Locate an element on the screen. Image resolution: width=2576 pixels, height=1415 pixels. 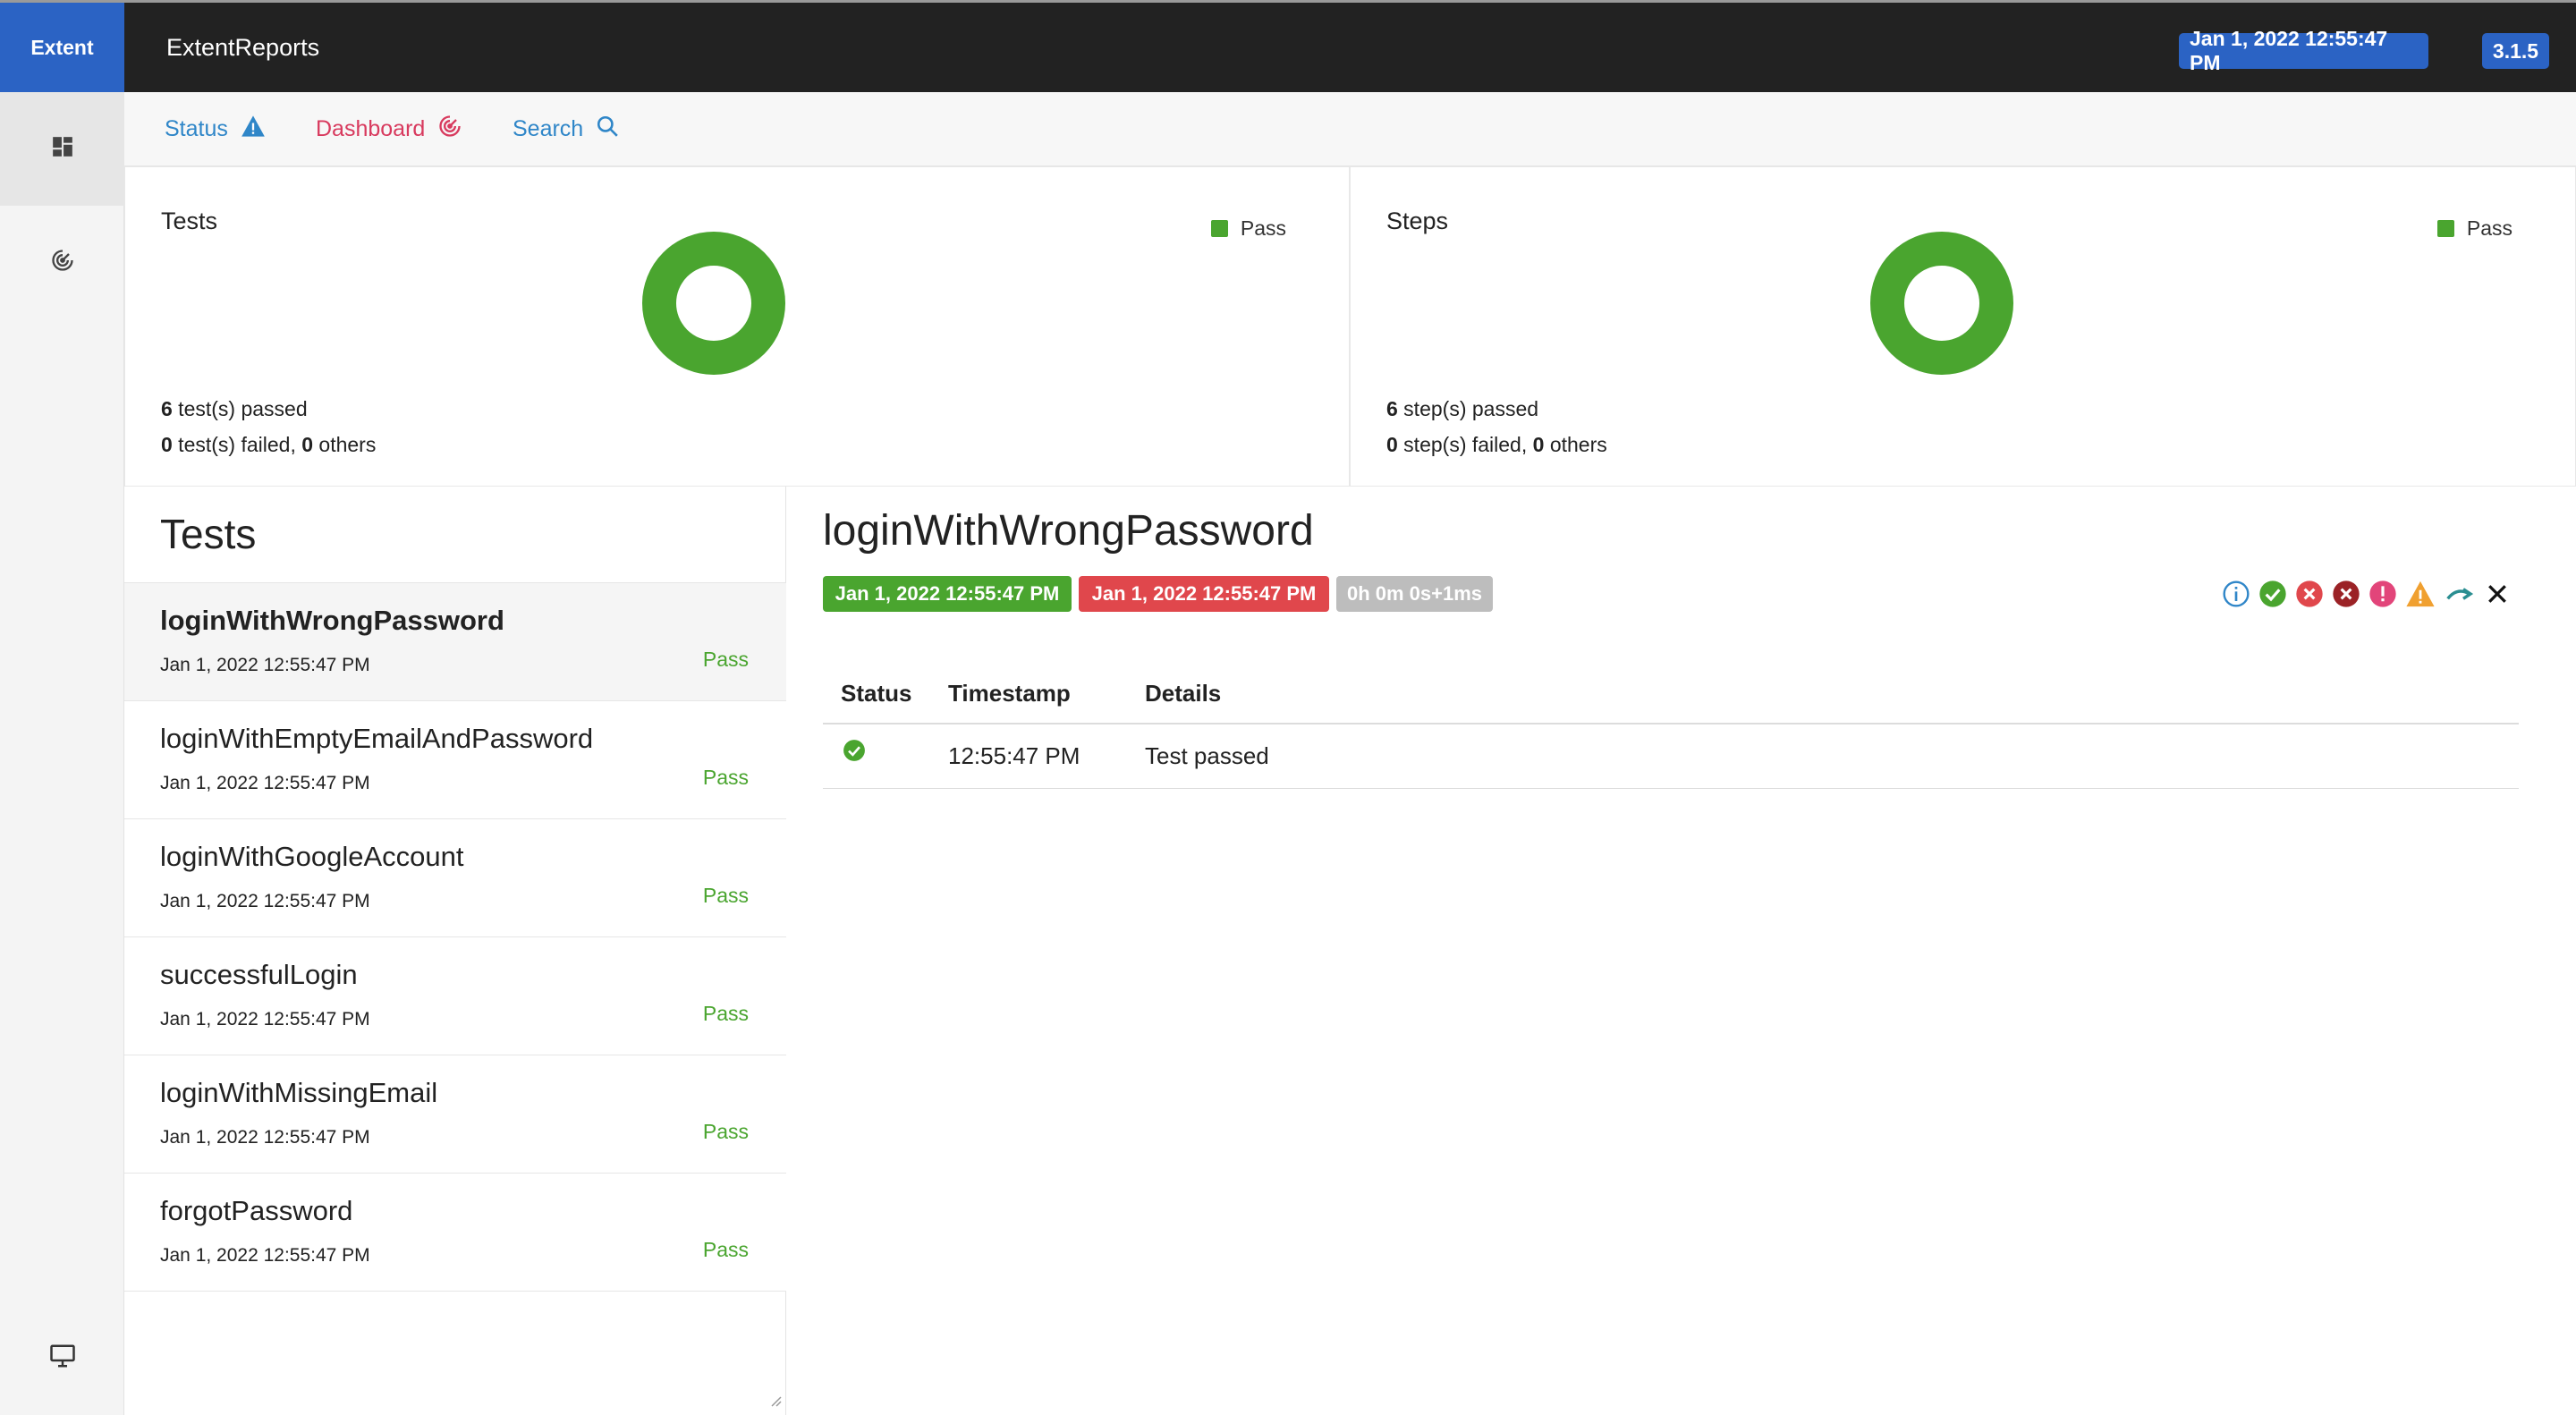
card-title: Tests is located at coordinates (189, 221).